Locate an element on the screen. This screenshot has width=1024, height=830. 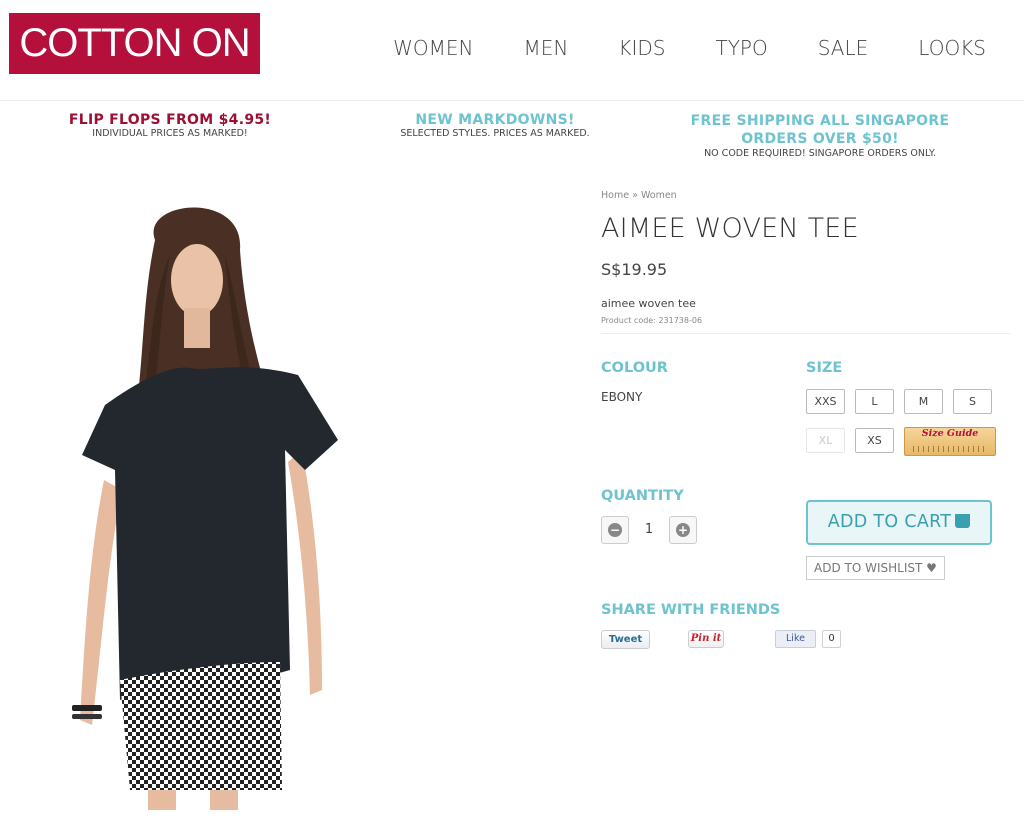
breadcrumb: Home » Women is located at coordinates (806, 195).